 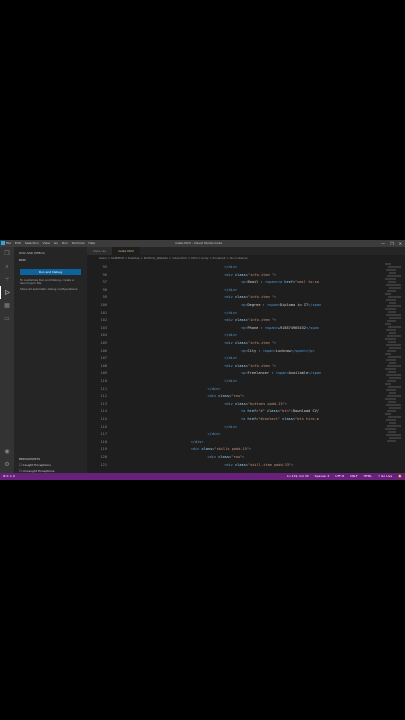 I want to click on code-line: <p>Email : <span><a href="mail to:sa, so click(x=280, y=282).